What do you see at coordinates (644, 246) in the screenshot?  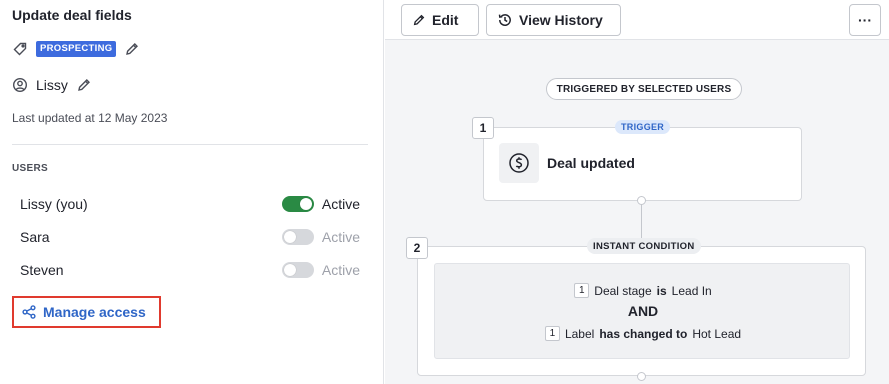 I see `instant-condition-tag: INSTANT CONDITION` at bounding box center [644, 246].